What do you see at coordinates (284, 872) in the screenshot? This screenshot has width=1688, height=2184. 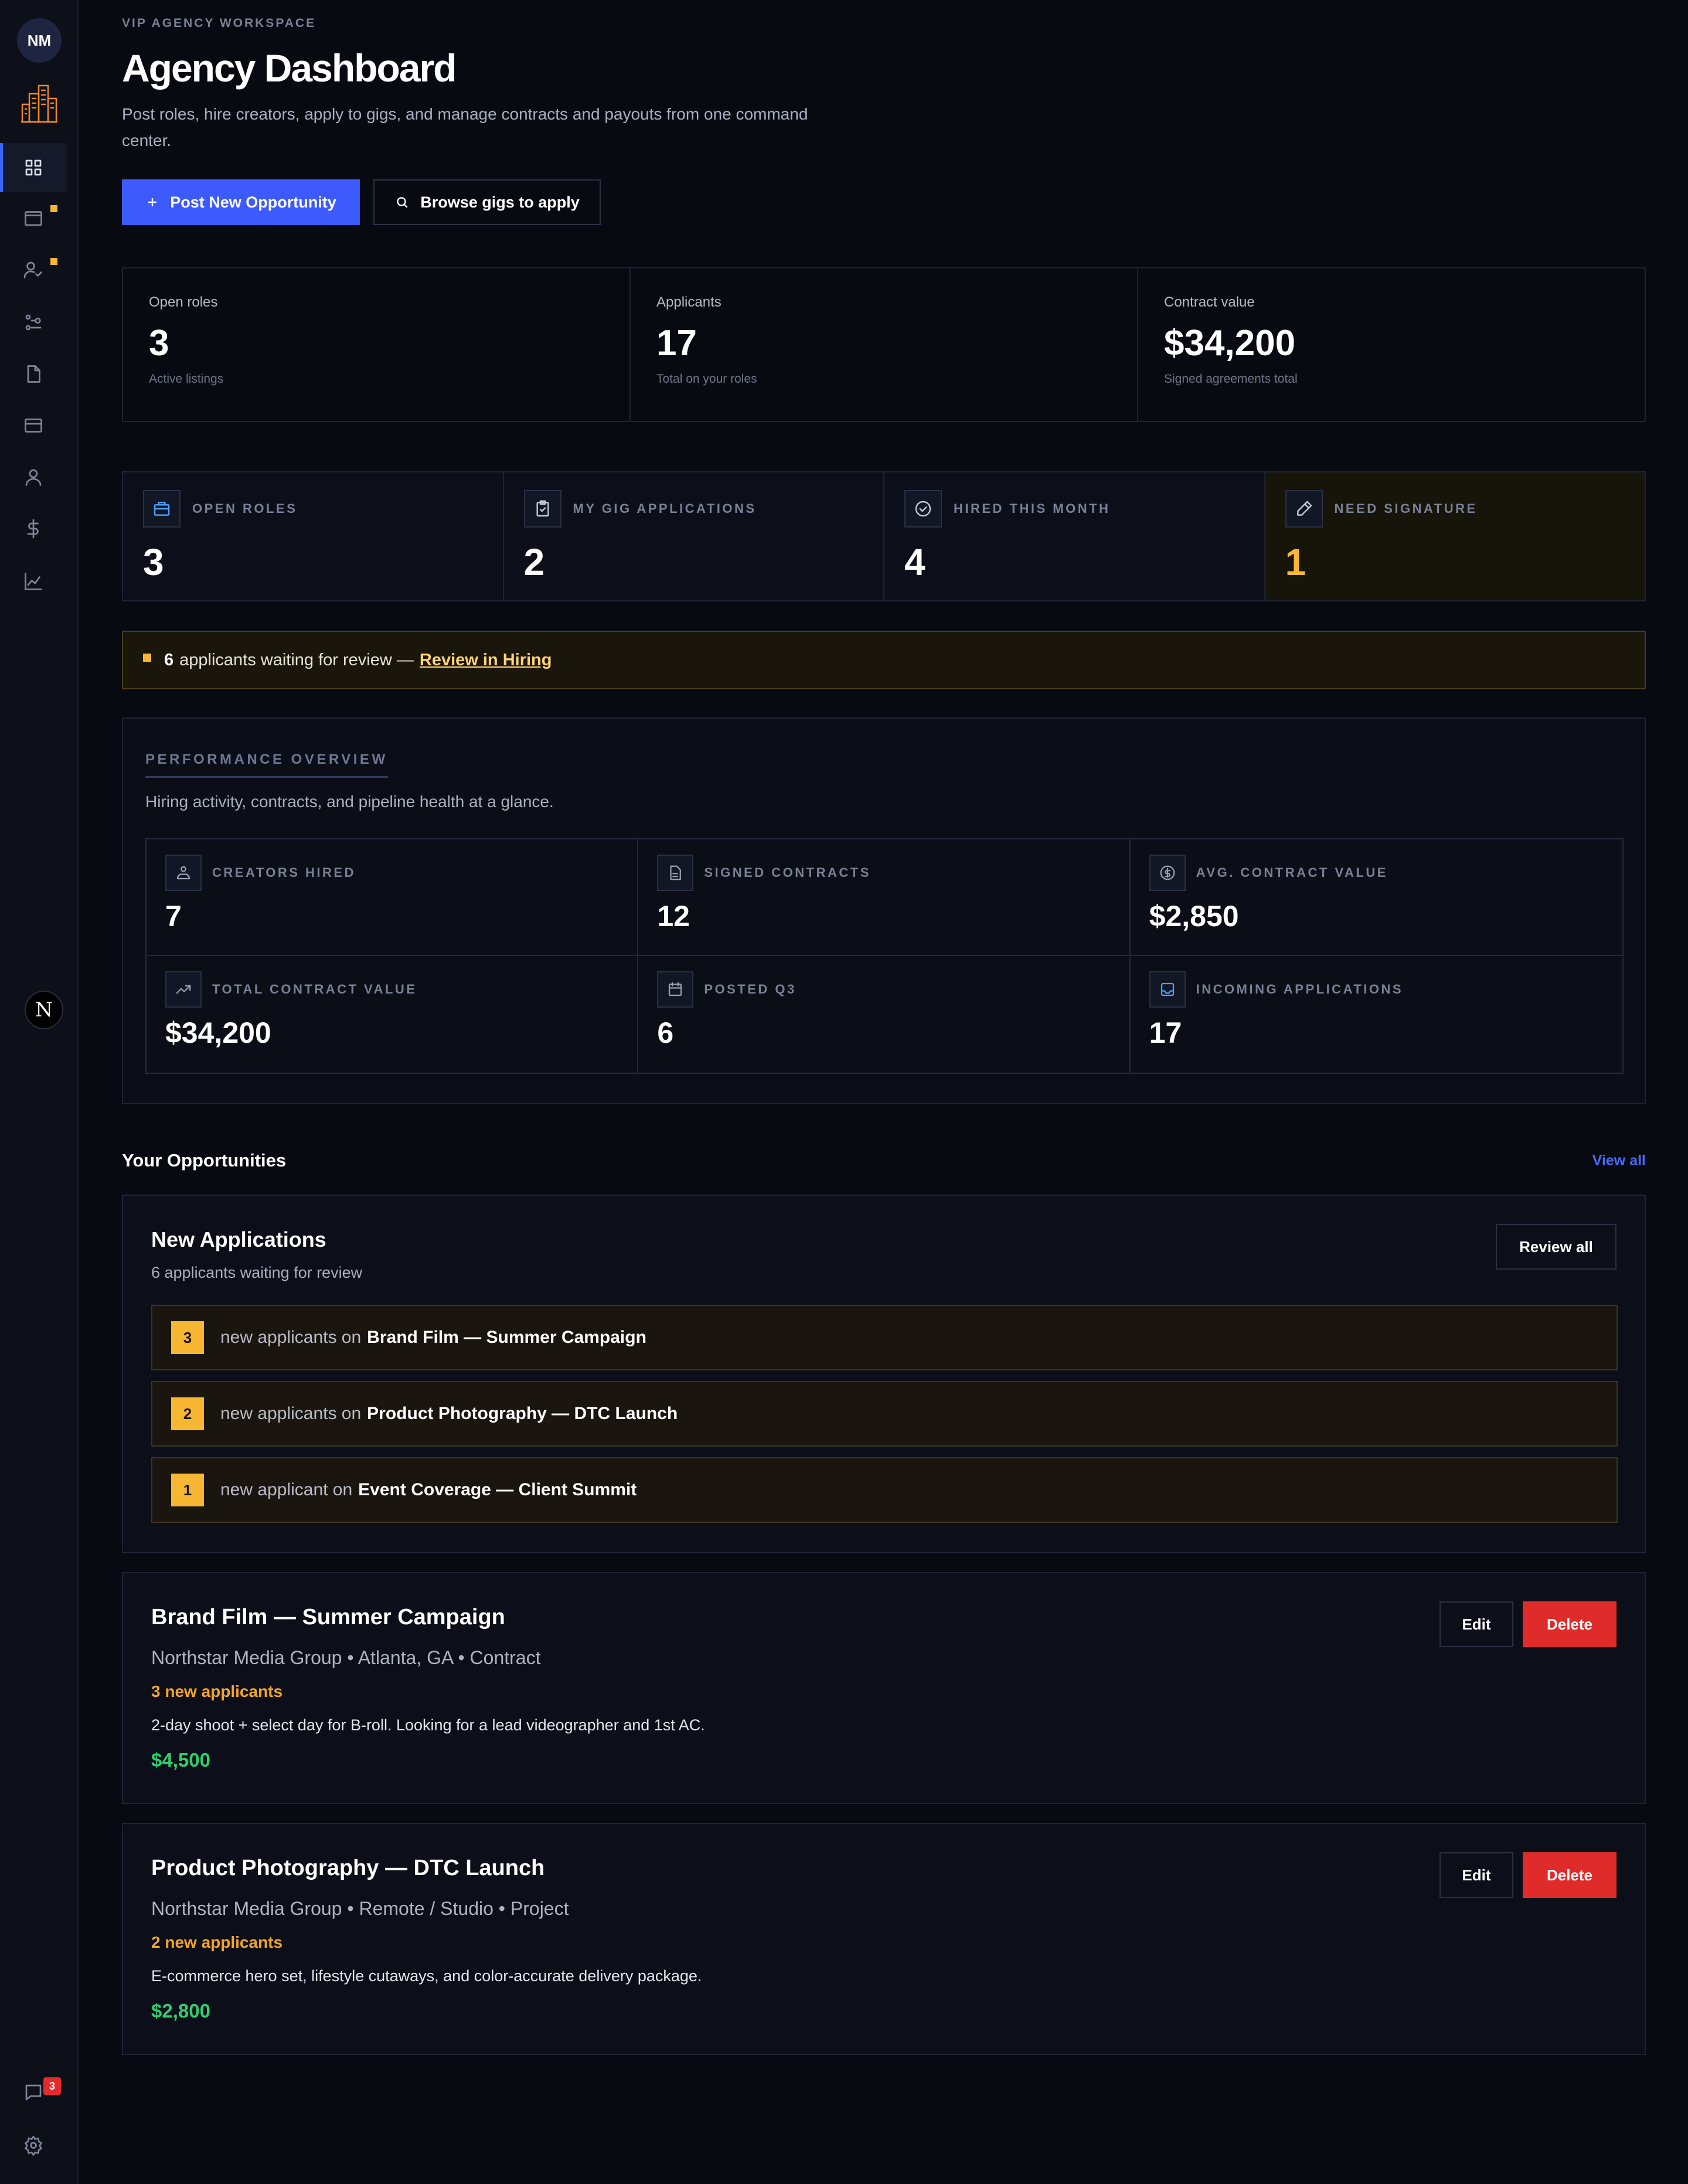 I see `metric-label: CREATORS HIRED` at bounding box center [284, 872].